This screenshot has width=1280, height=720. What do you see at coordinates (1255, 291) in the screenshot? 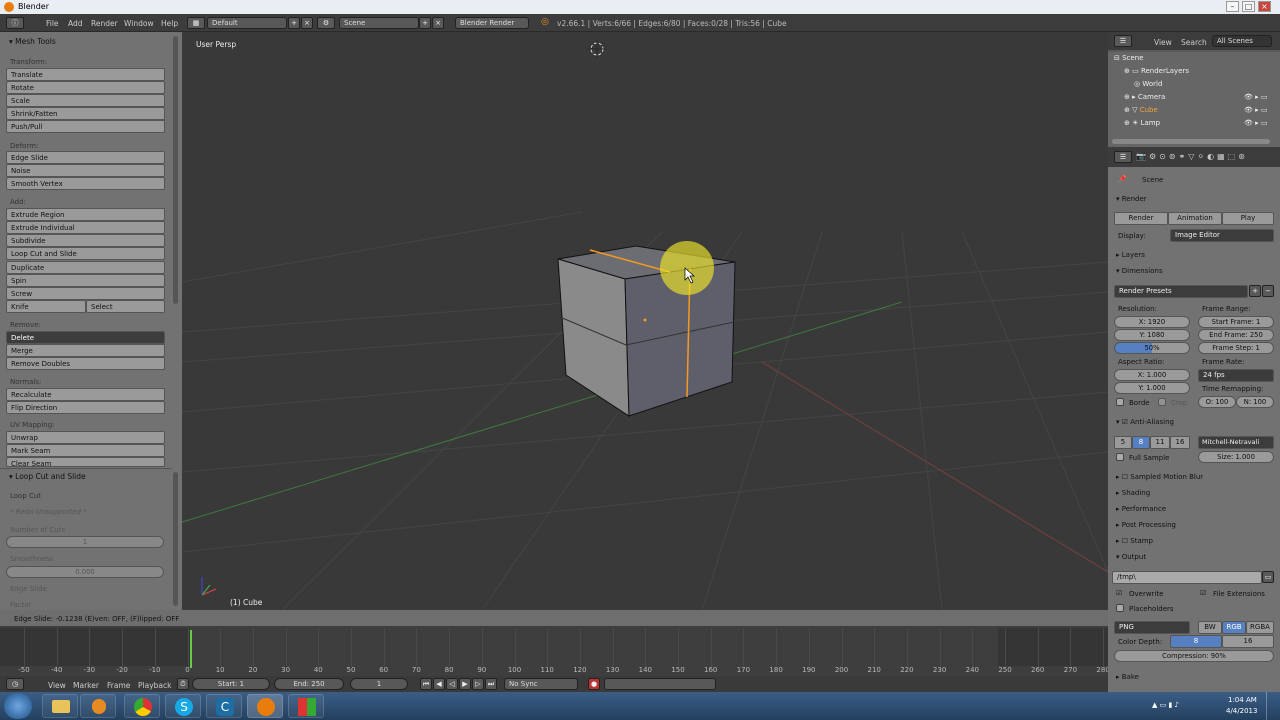
I see `preset-add-icon: +` at bounding box center [1255, 291].